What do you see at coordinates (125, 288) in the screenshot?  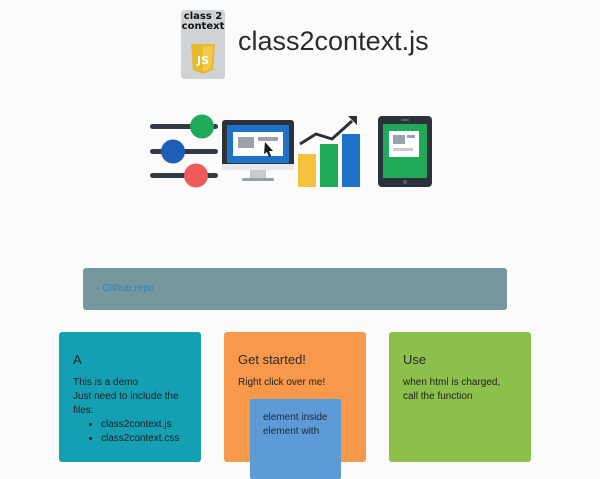 I see `github-repo-link: - Github repo` at bounding box center [125, 288].